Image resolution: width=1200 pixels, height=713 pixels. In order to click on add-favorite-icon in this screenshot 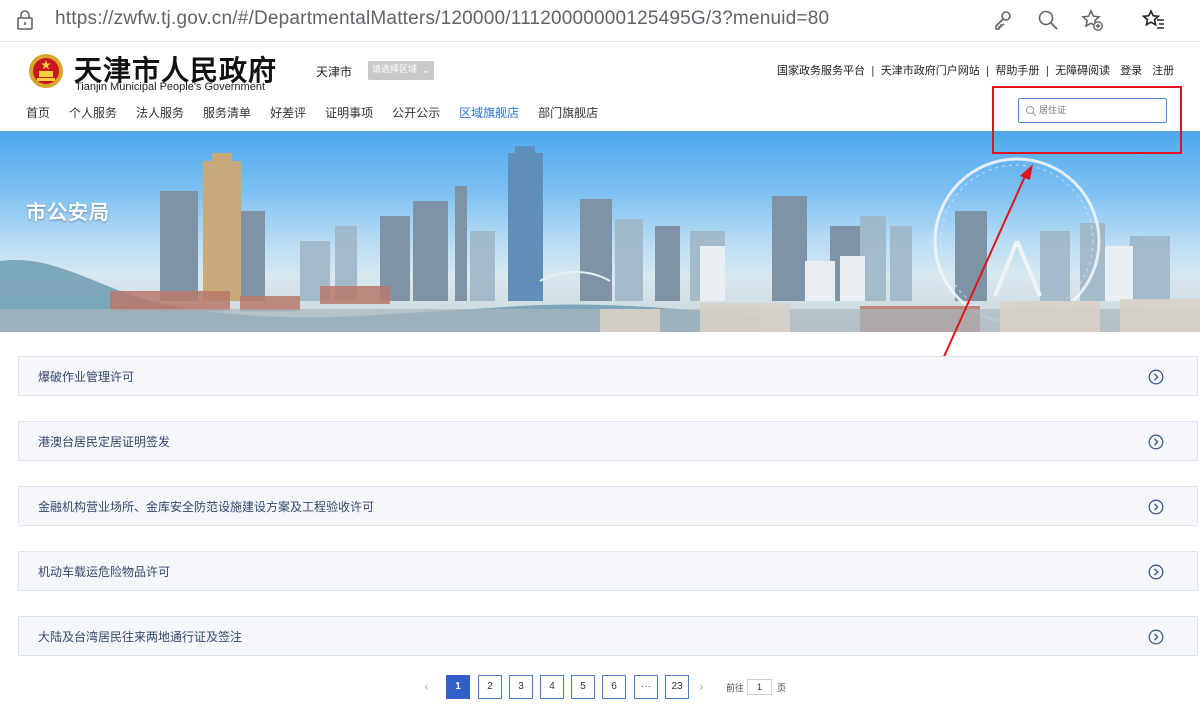, I will do `click(1092, 20)`.